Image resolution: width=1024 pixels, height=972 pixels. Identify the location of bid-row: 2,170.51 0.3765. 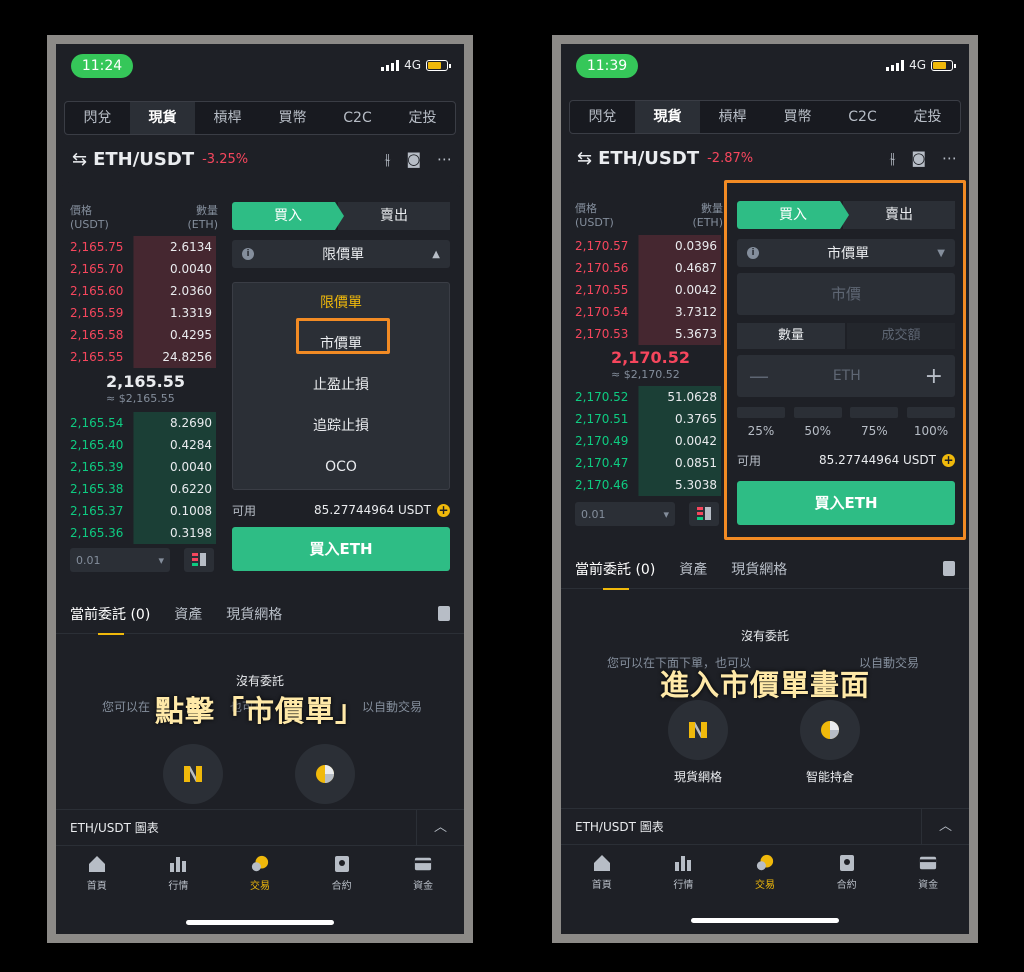
(646, 419).